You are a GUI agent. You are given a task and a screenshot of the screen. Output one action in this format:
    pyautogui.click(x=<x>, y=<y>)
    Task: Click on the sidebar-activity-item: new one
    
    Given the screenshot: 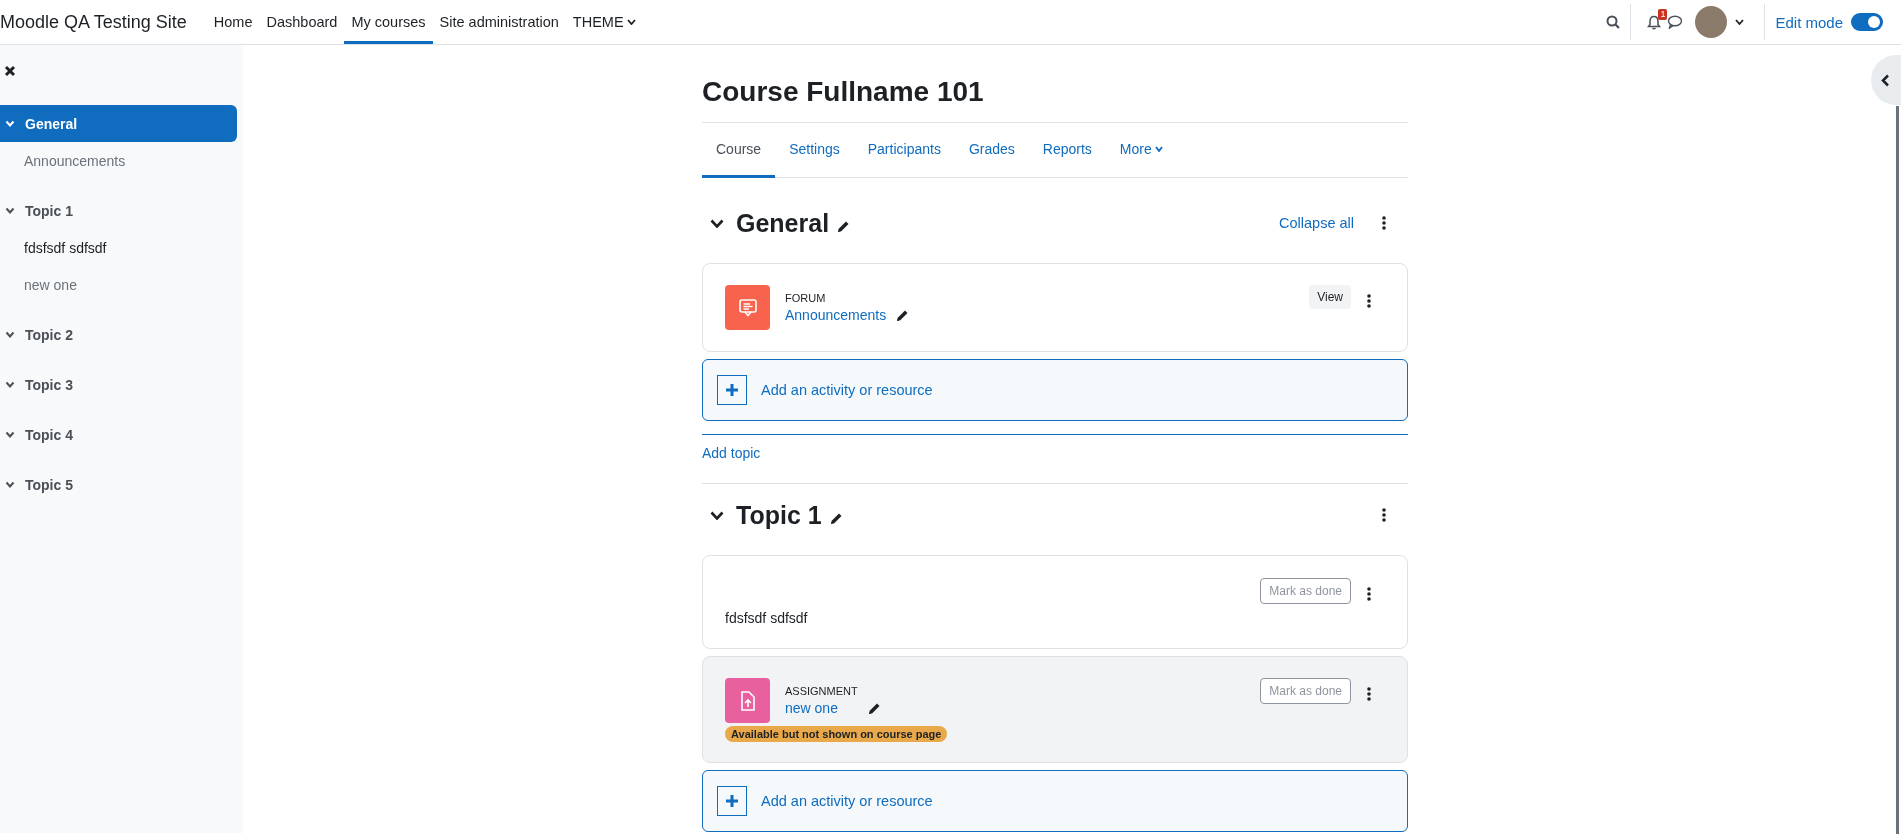 What is the action you would take?
    pyautogui.click(x=121, y=284)
    